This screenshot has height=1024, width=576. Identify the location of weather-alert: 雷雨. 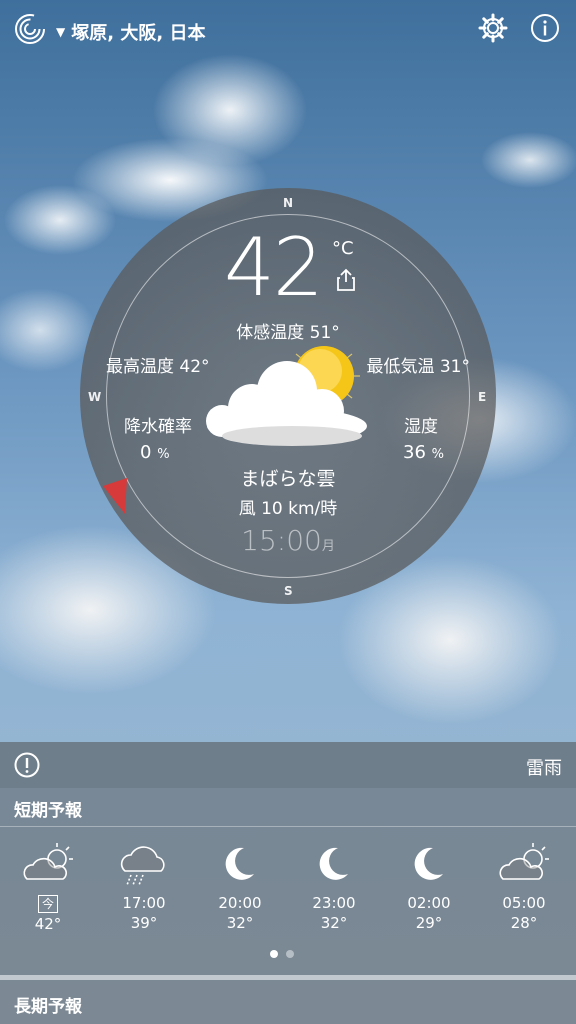
(288, 765).